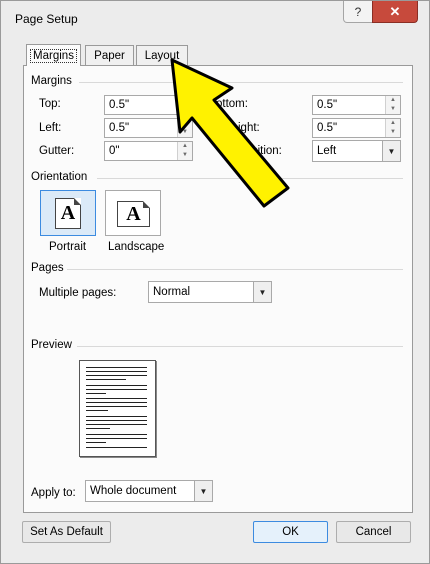  I want to click on apply-to-label: Apply to:, so click(53, 493).